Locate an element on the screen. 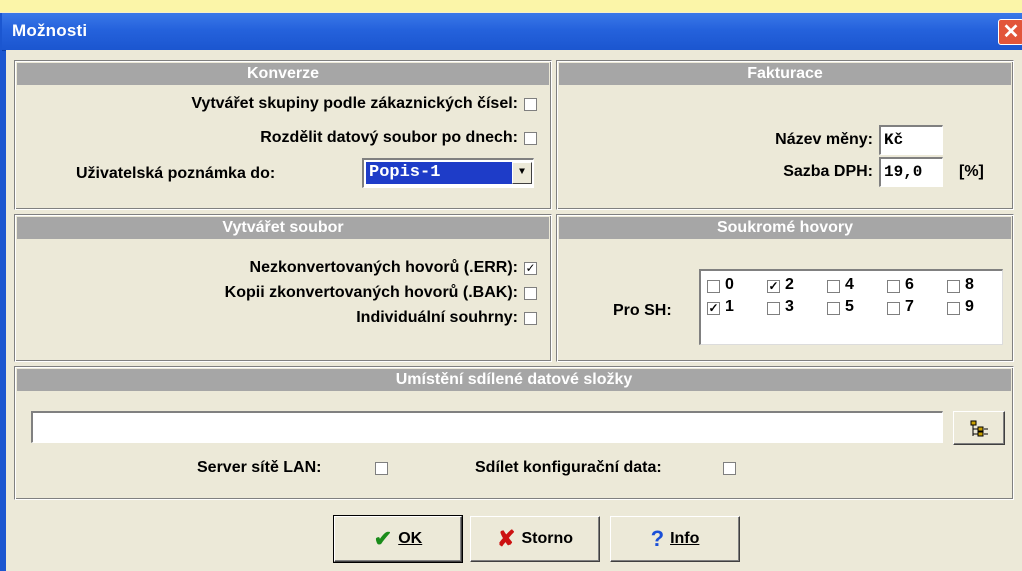  lan-server-label: Server sítě LAN: is located at coordinates (259, 467).